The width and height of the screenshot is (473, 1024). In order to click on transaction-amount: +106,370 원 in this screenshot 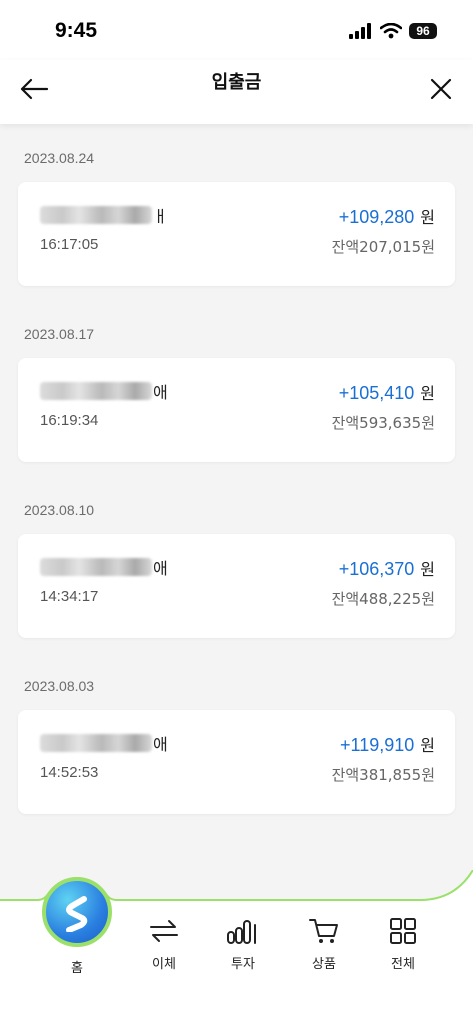, I will do `click(387, 568)`.